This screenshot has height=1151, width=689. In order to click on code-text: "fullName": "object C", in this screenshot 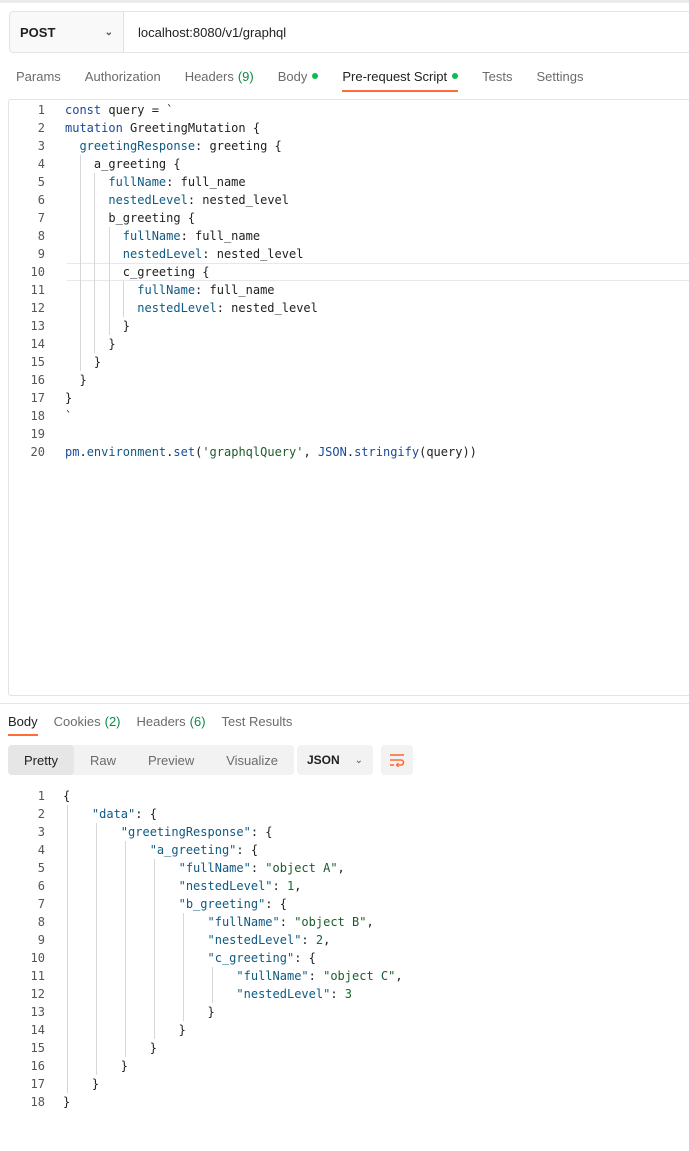, I will do `click(319, 976)`.